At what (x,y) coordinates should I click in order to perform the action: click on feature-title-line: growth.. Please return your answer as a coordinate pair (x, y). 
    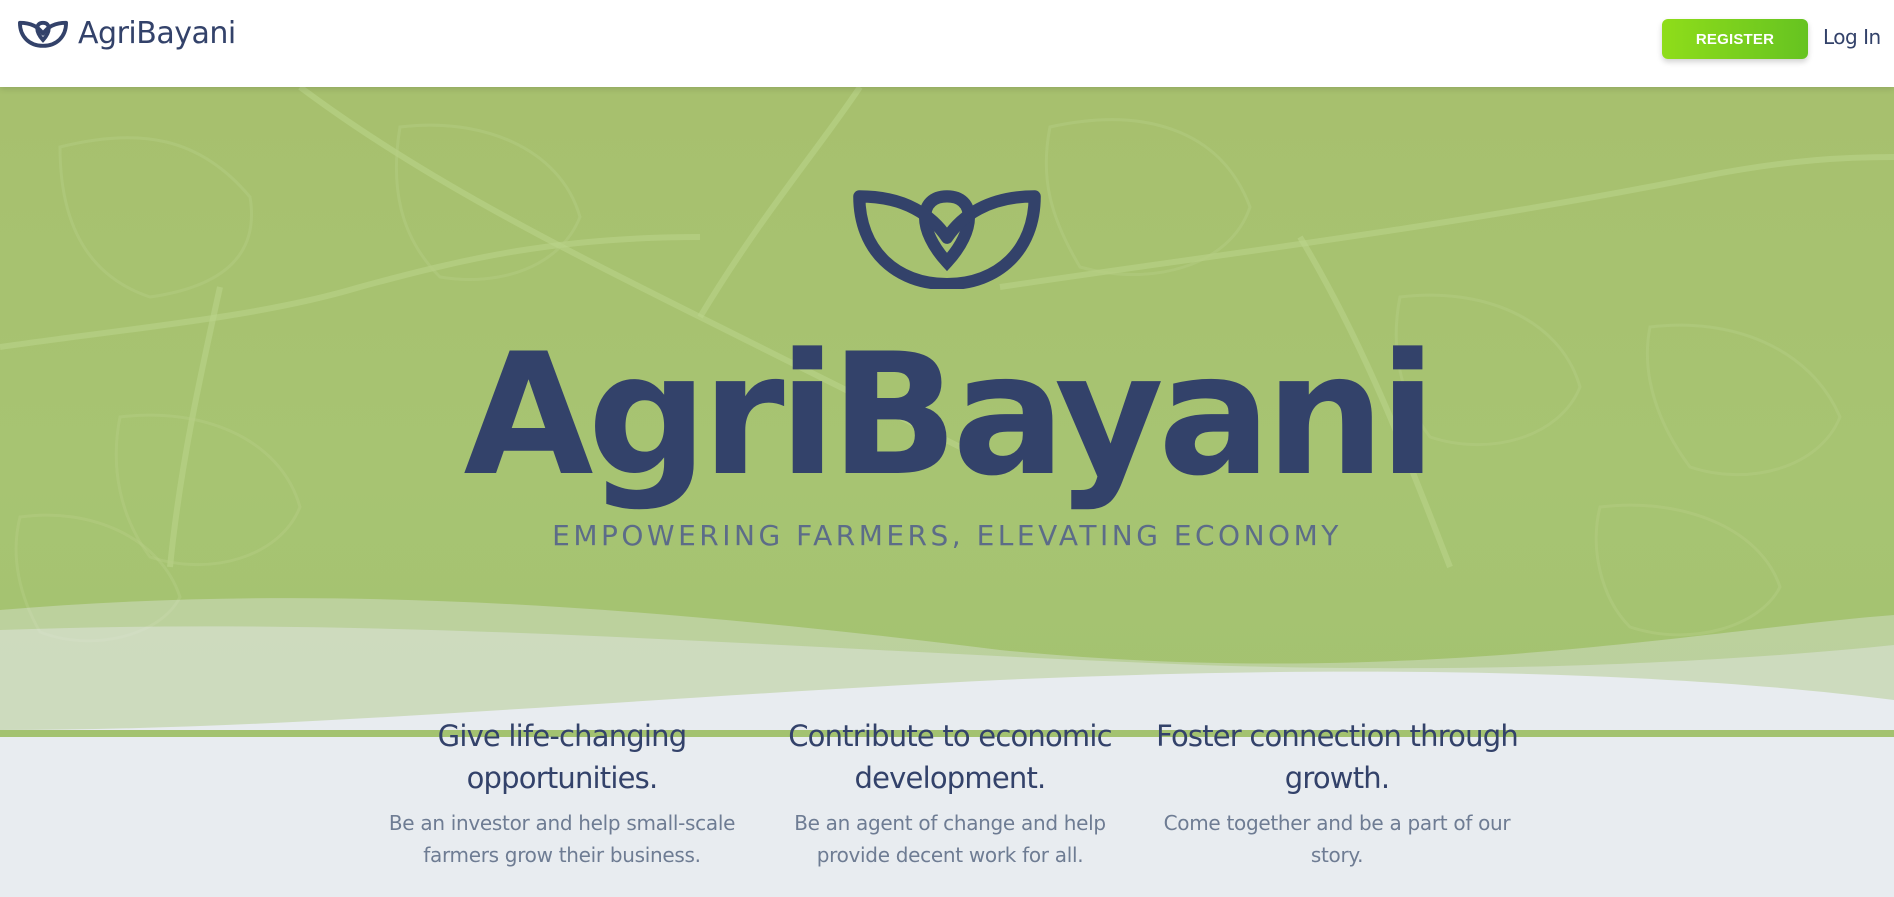
    Looking at the image, I should click on (1337, 778).